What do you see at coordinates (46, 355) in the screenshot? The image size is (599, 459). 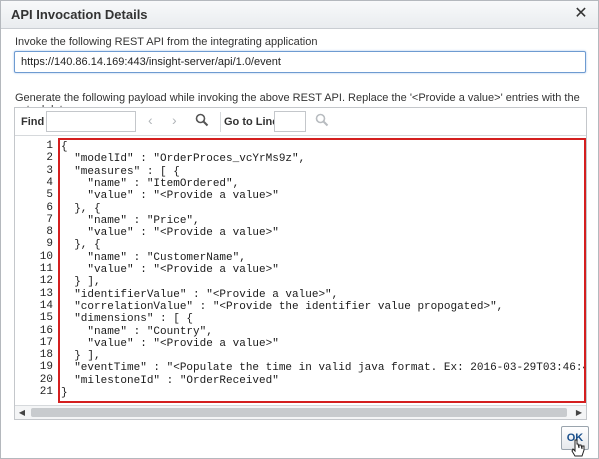 I see `line-number: 18` at bounding box center [46, 355].